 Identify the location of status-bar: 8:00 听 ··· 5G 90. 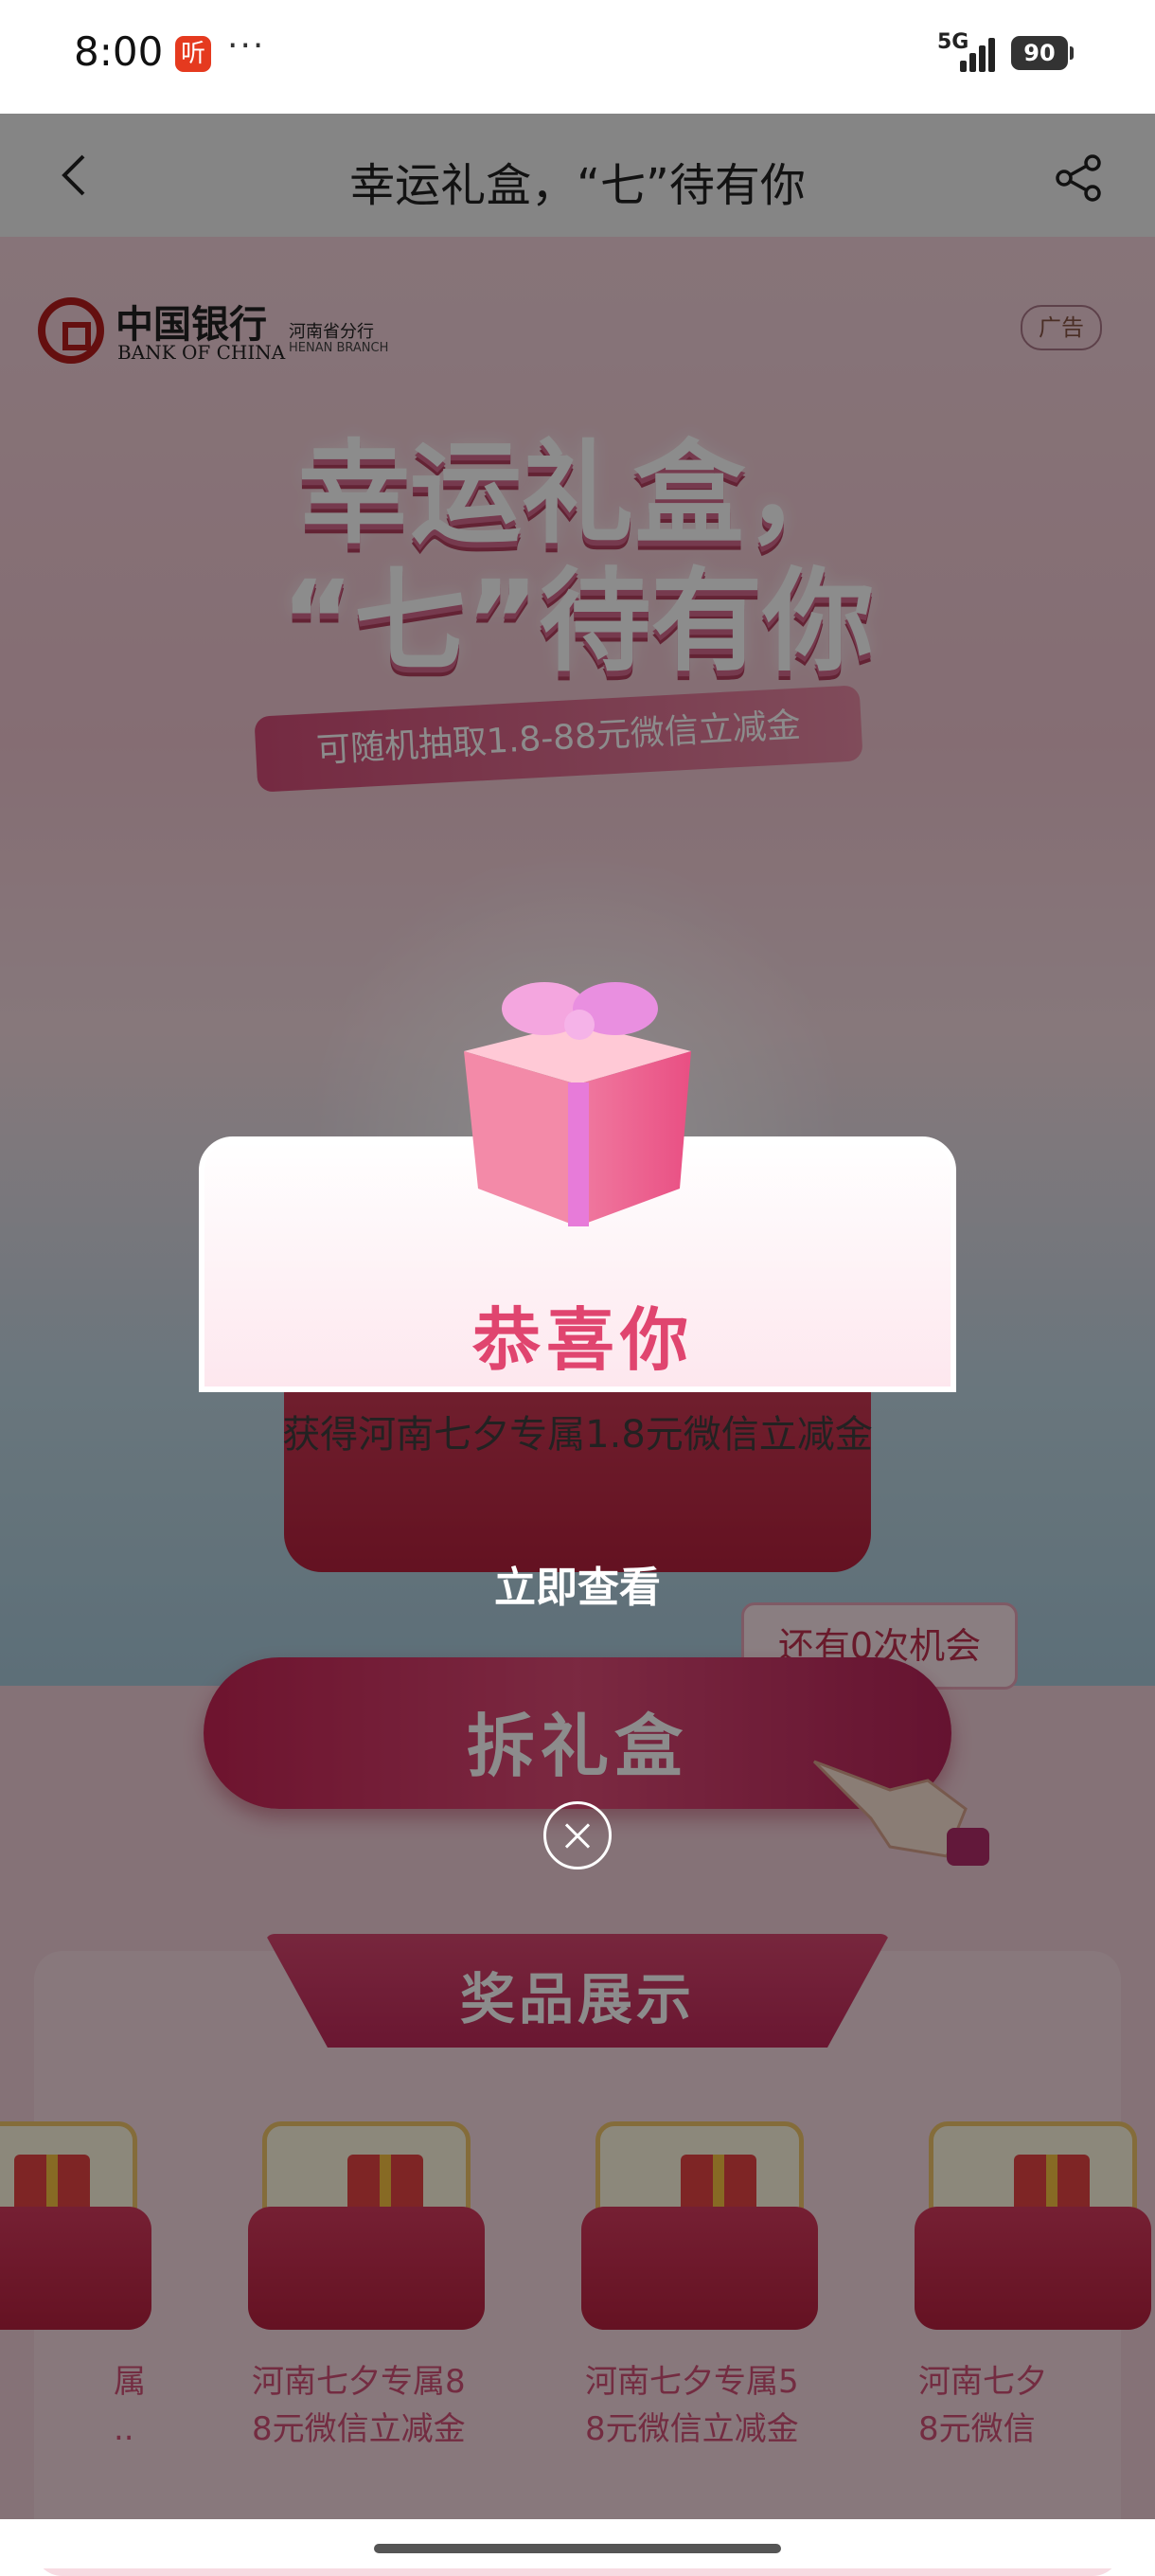
(577, 57).